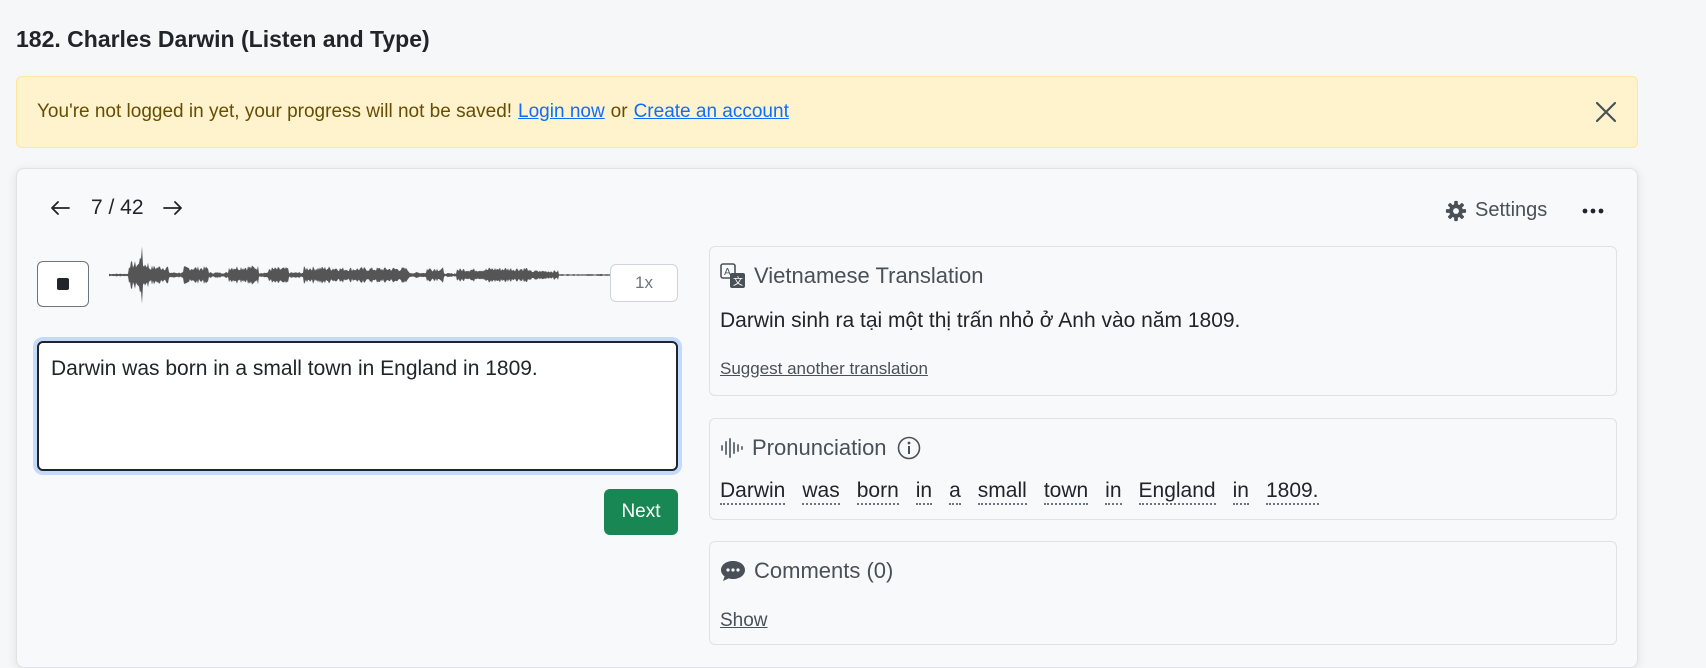 The height and width of the screenshot is (668, 1706). I want to click on svg-text: 文, so click(738, 281).